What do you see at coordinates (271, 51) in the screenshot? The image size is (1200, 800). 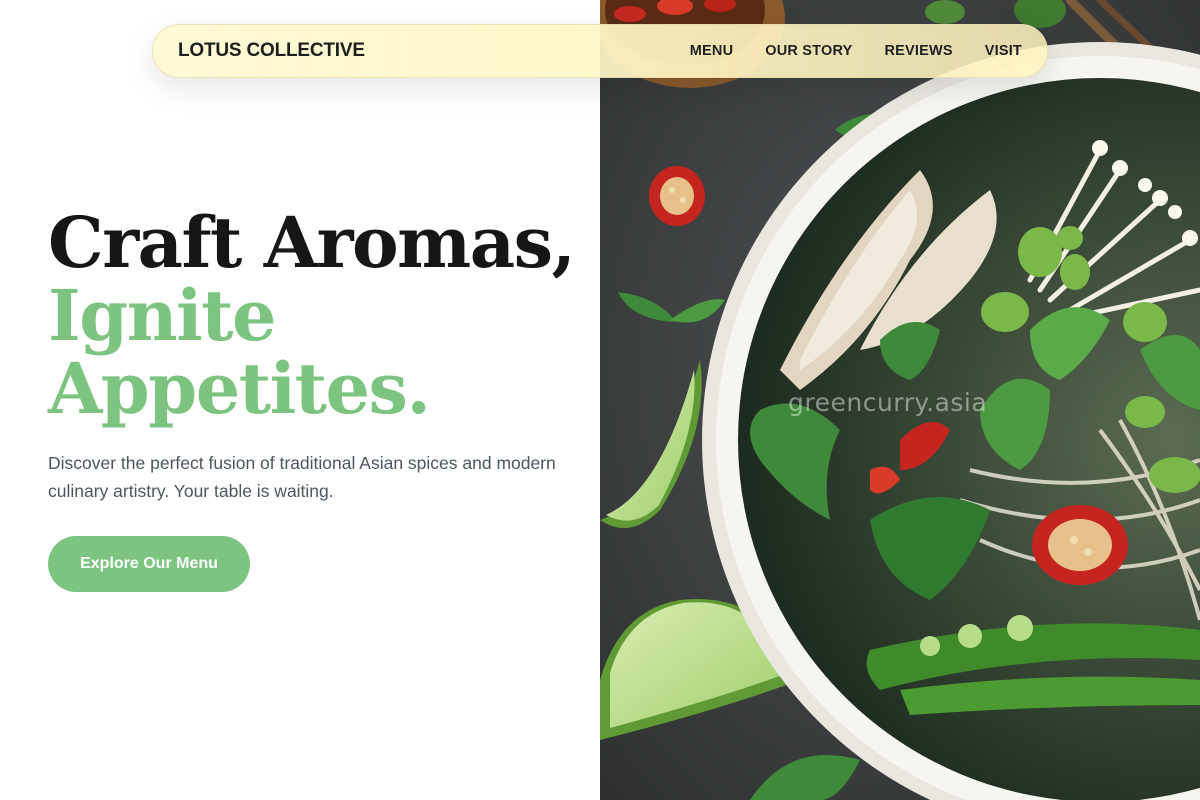 I see `brand-logo-text: LOTUS COLLECTIVE` at bounding box center [271, 51].